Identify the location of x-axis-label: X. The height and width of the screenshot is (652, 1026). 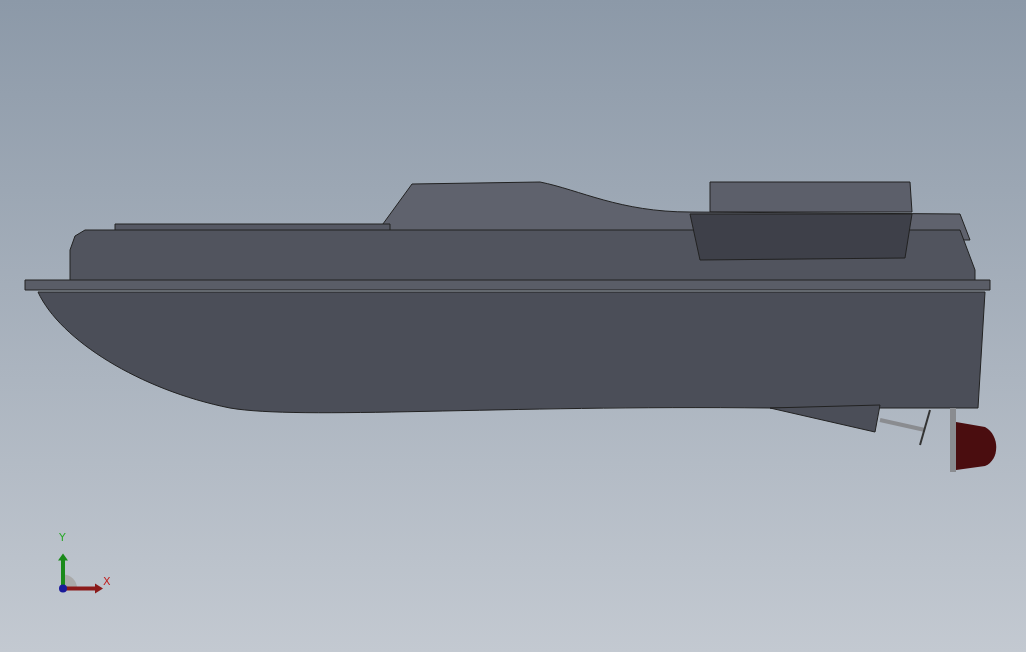
(107, 582).